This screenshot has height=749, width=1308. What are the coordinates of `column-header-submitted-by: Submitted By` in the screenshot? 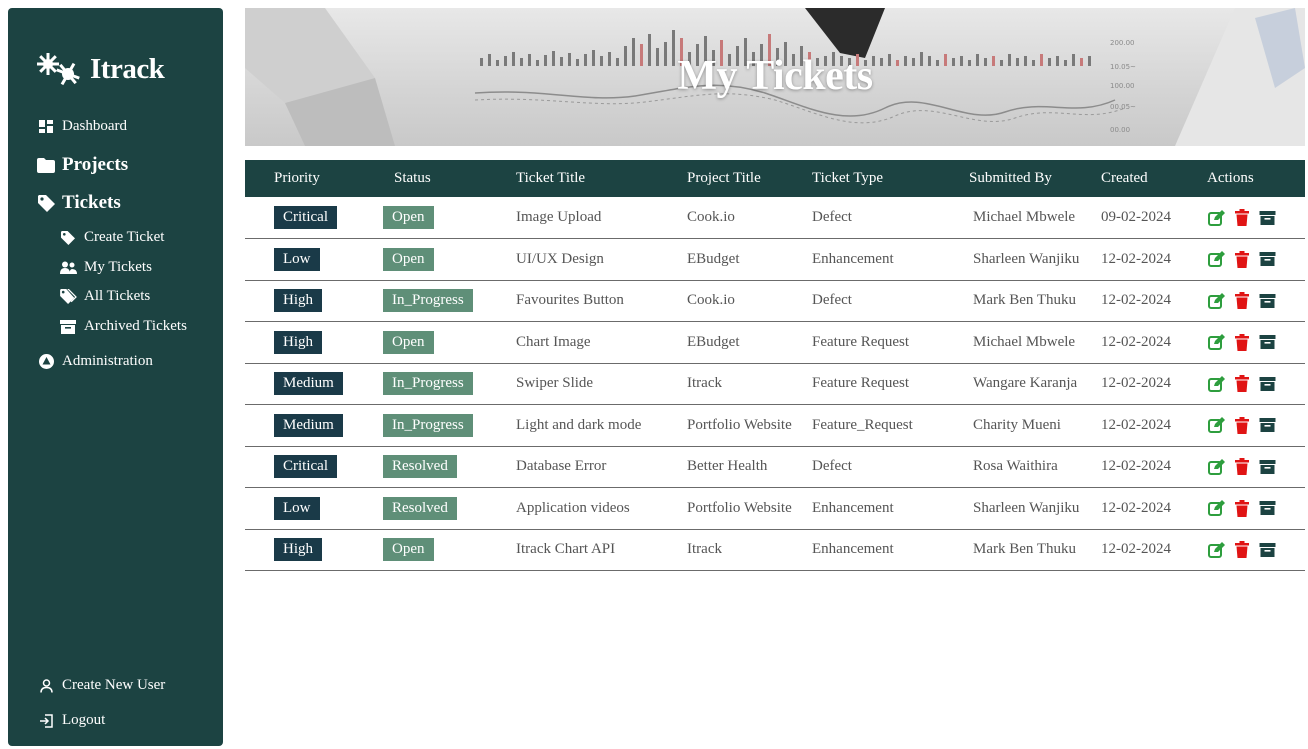 It's located at (1035, 178).